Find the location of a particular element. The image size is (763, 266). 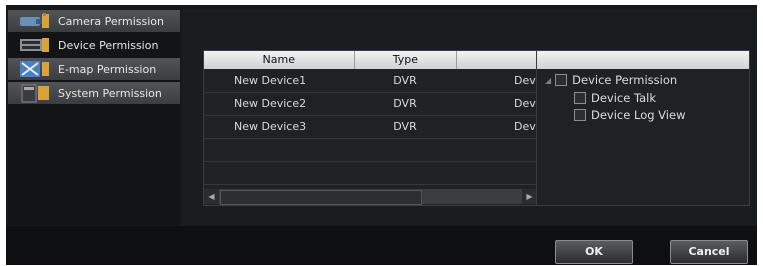

cell-name: New Device3 is located at coordinates (270, 126).